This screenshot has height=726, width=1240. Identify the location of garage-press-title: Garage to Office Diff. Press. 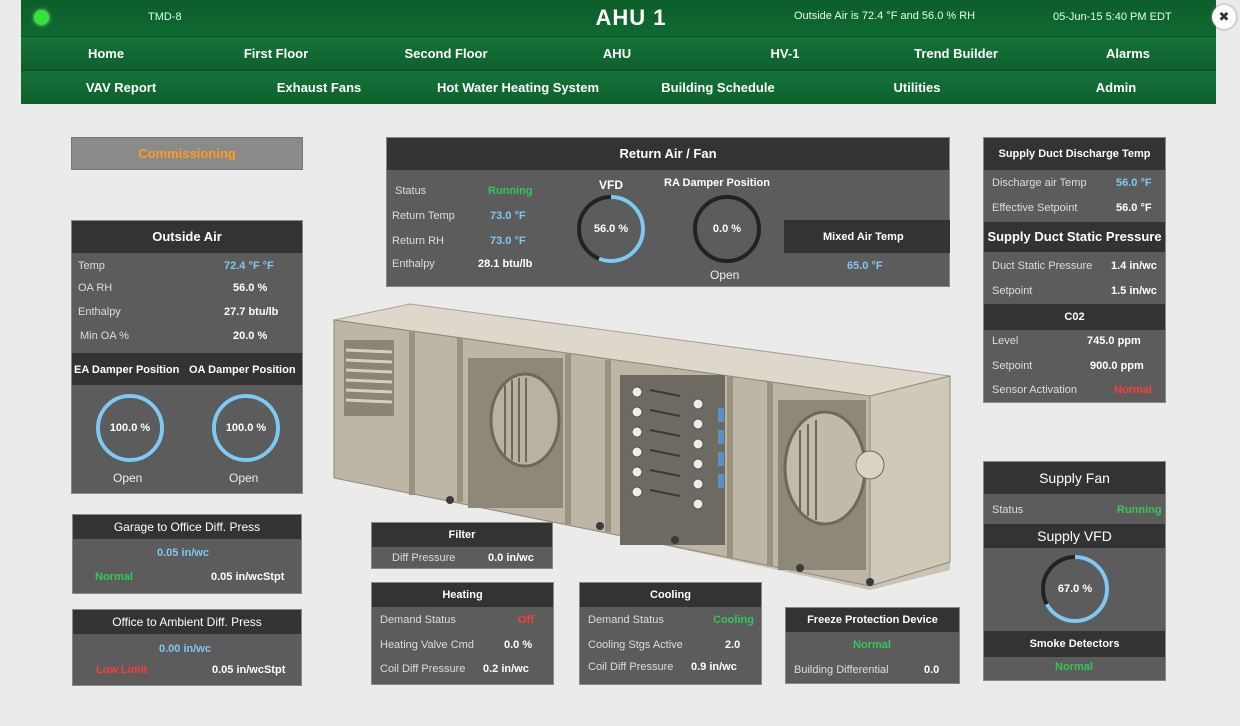
(187, 527).